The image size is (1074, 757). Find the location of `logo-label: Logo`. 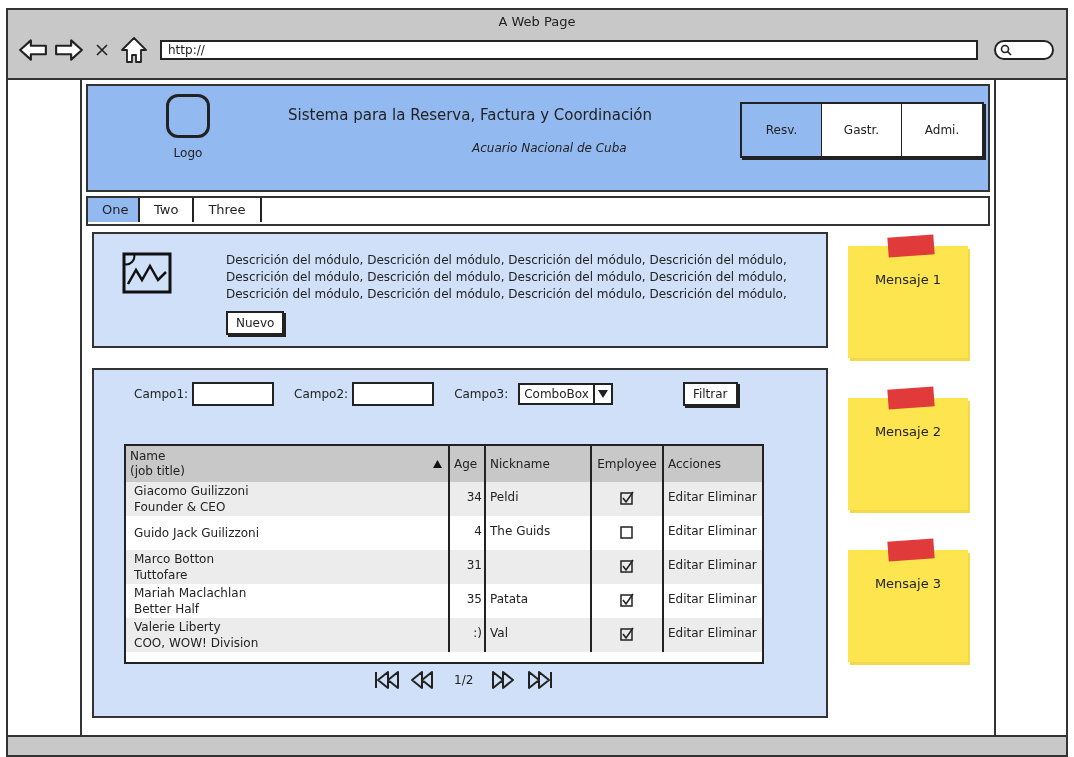

logo-label: Logo is located at coordinates (188, 153).